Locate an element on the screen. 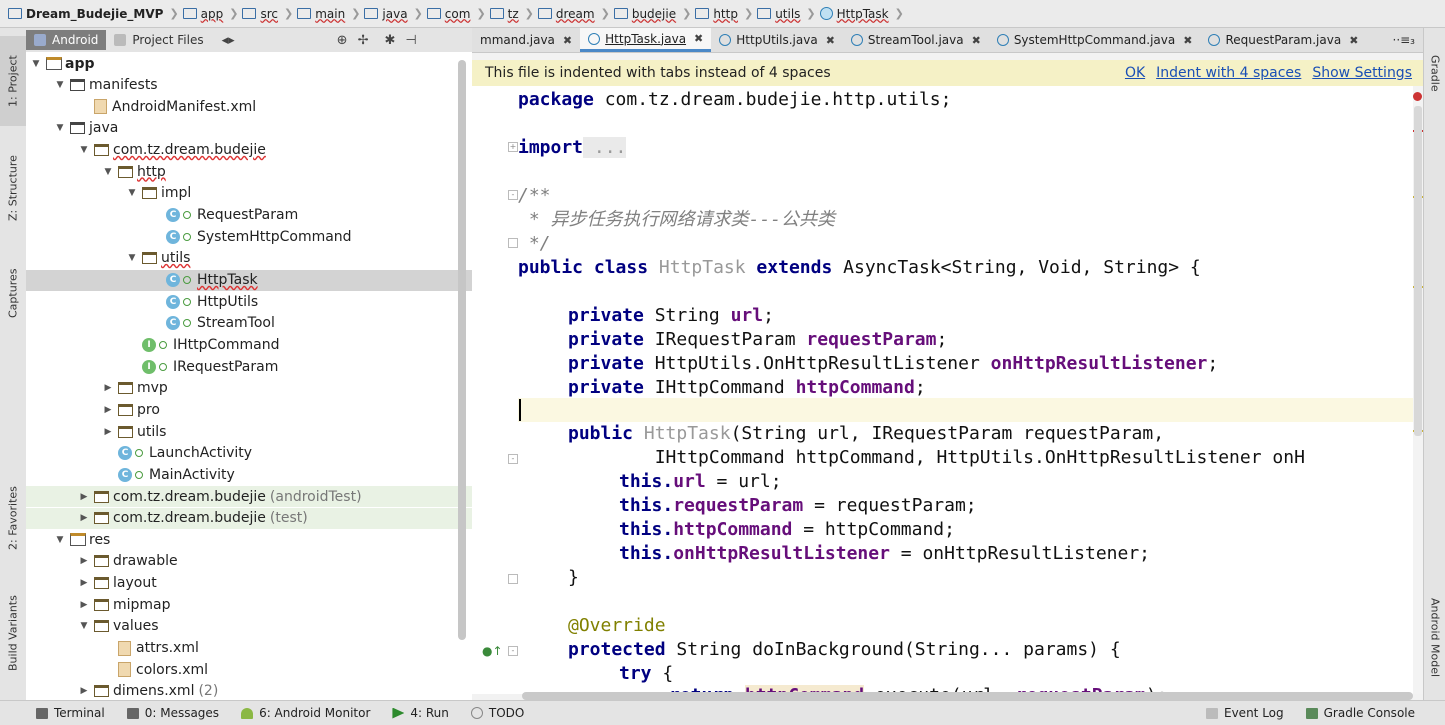  breadcrumb-item: src ❯ is located at coordinates (267, 14).